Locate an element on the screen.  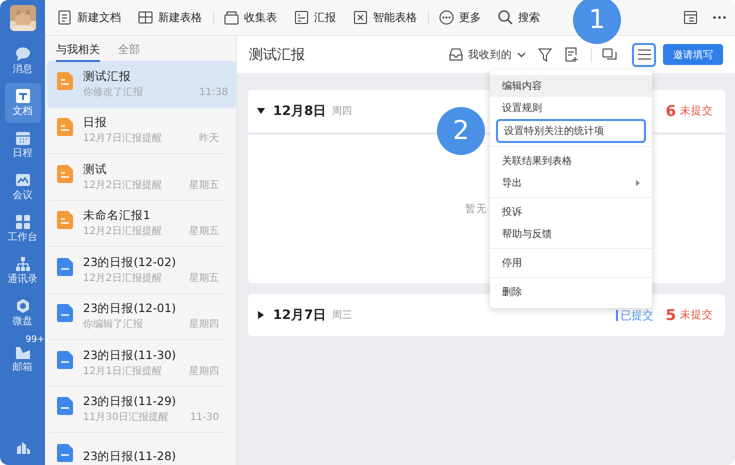
list-item: 未命名汇报1 12月2日汇报提醒 星期五 is located at coordinates (137, 223).